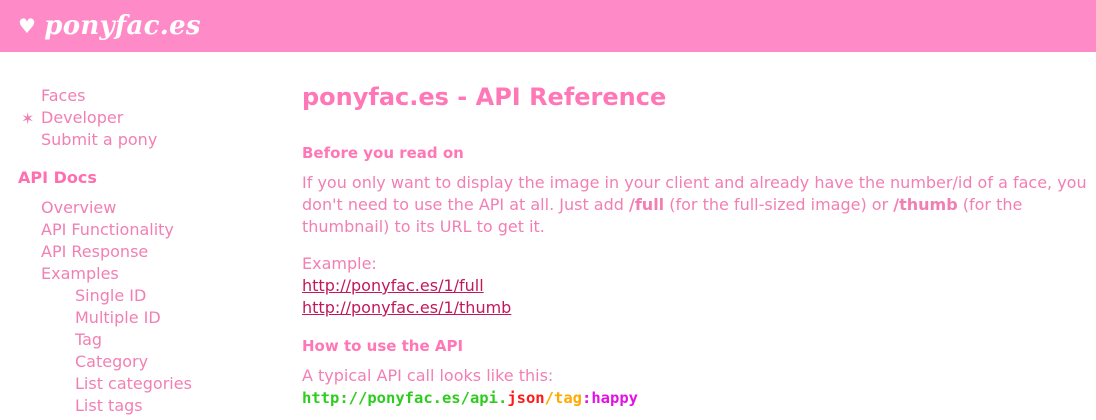 The width and height of the screenshot is (1096, 420). I want to click on nav-item-developer: Developer, so click(82, 118).